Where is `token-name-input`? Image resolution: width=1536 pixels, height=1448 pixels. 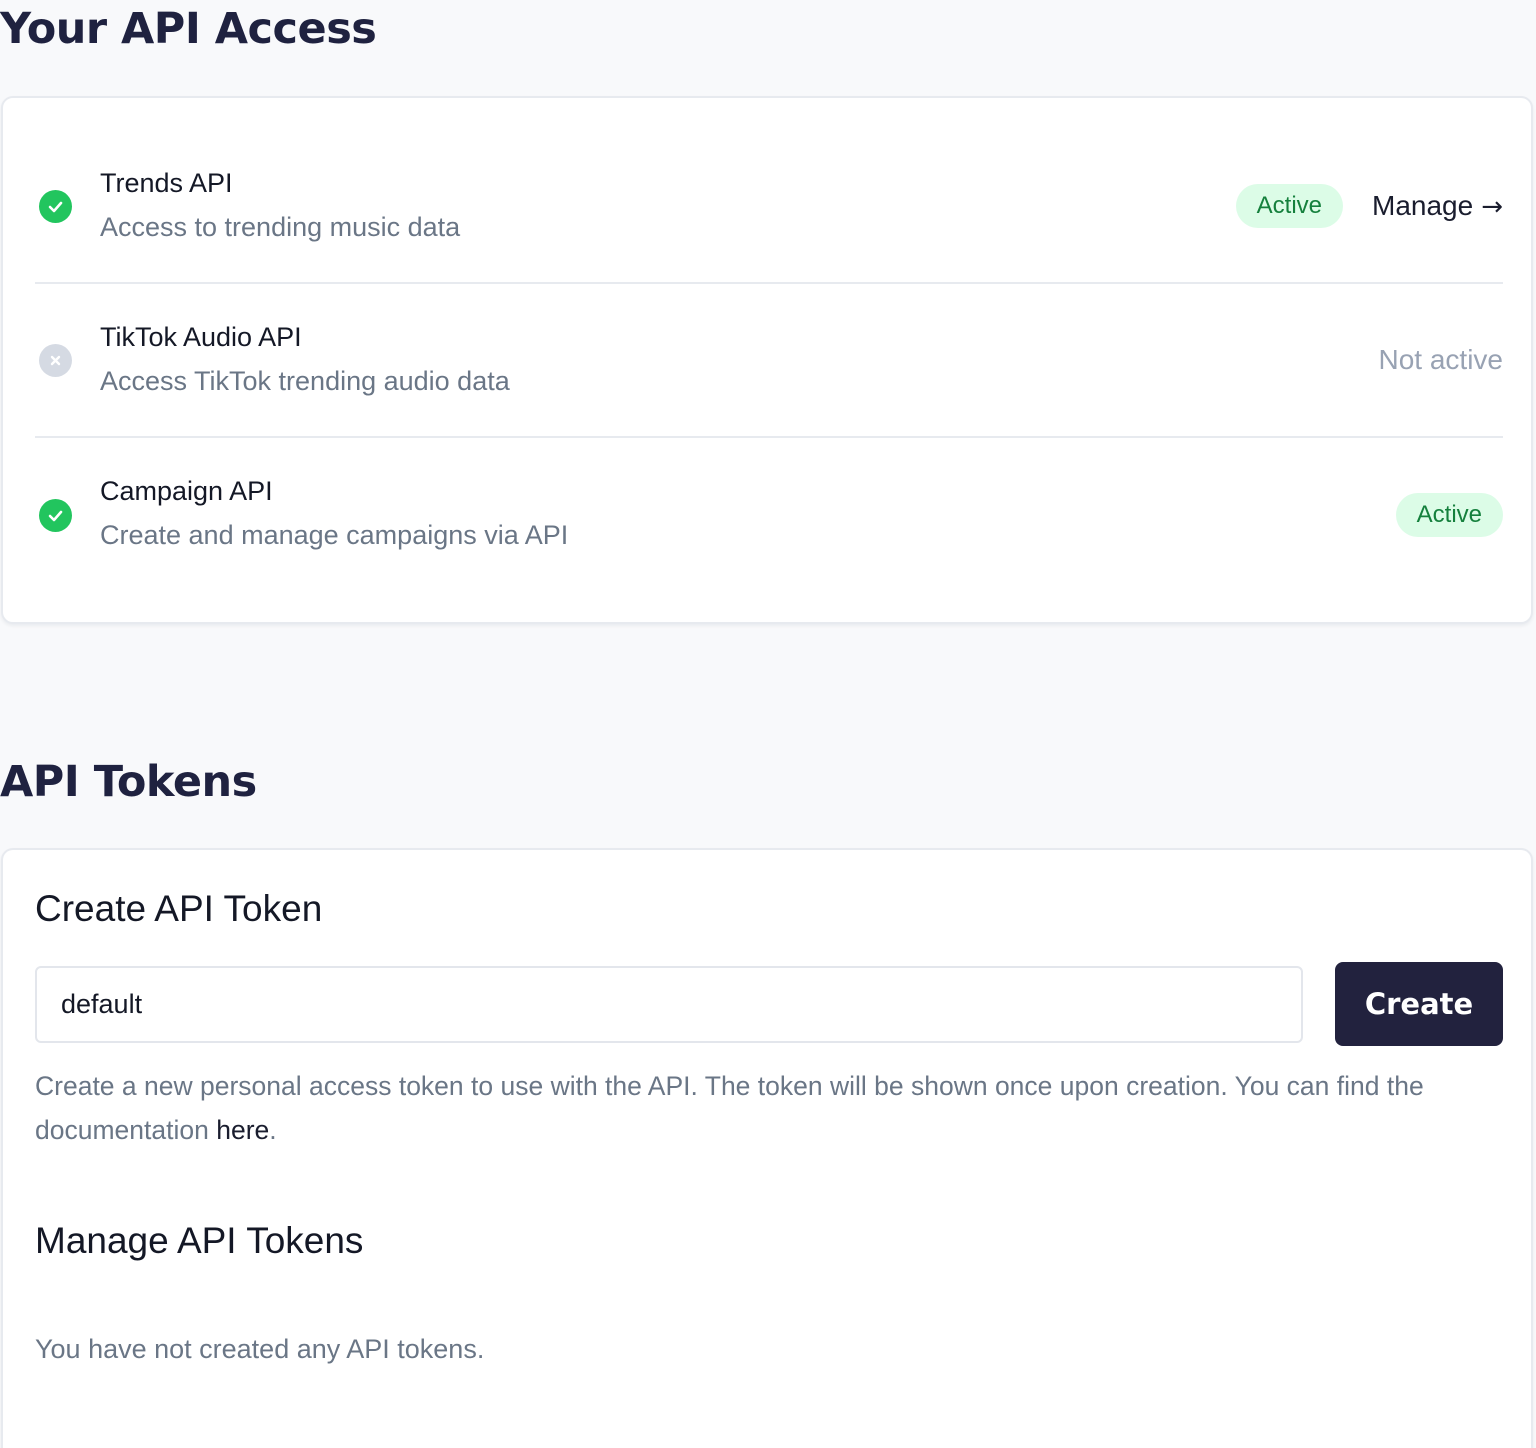
token-name-input is located at coordinates (669, 1004).